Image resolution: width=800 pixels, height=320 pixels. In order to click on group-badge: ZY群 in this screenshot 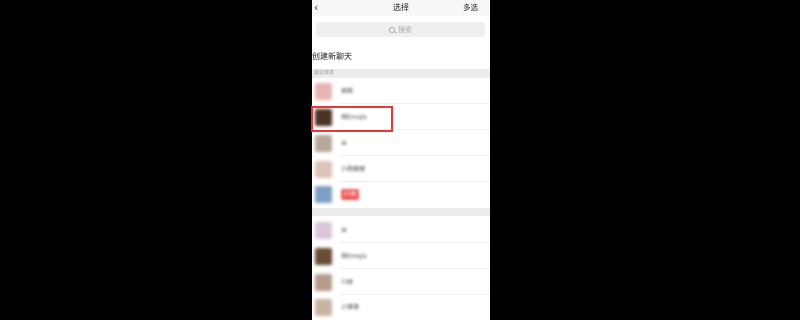, I will do `click(350, 194)`.